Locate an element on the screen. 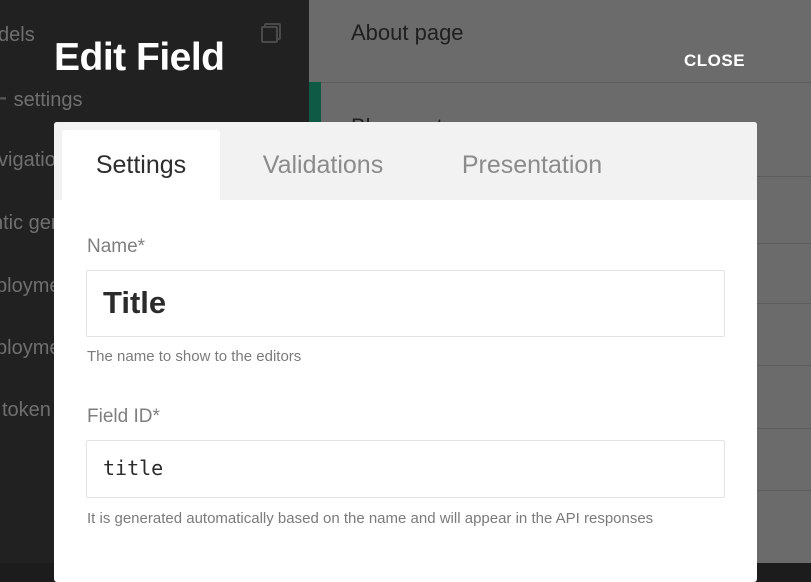 This screenshot has width=811, height=582. models-icon is located at coordinates (271, 33).